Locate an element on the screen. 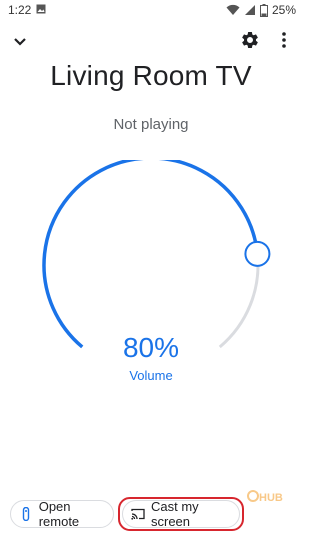 The height and width of the screenshot is (537, 320). battery-icon is located at coordinates (263, 10).